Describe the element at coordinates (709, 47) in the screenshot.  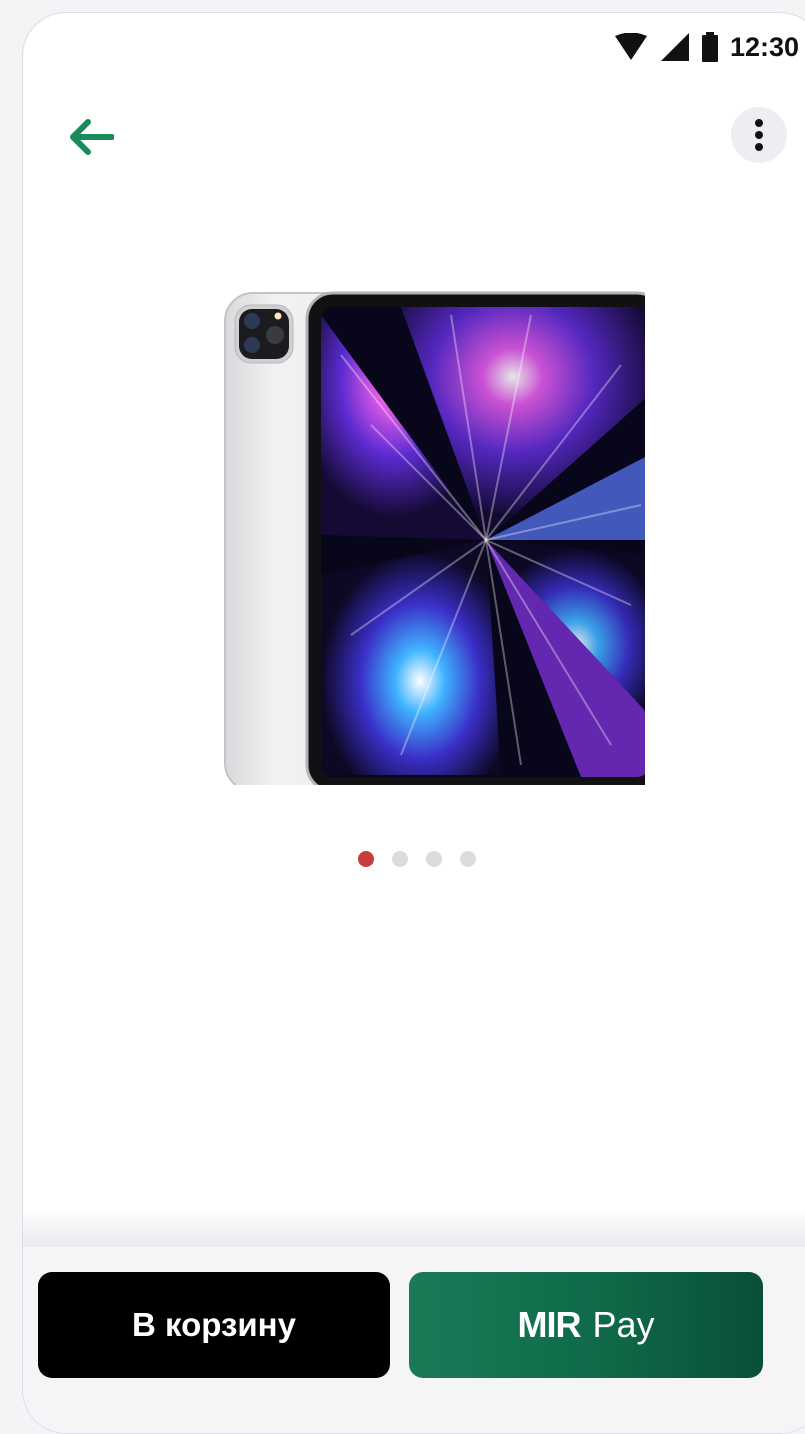
I see `battery-icon` at that location.